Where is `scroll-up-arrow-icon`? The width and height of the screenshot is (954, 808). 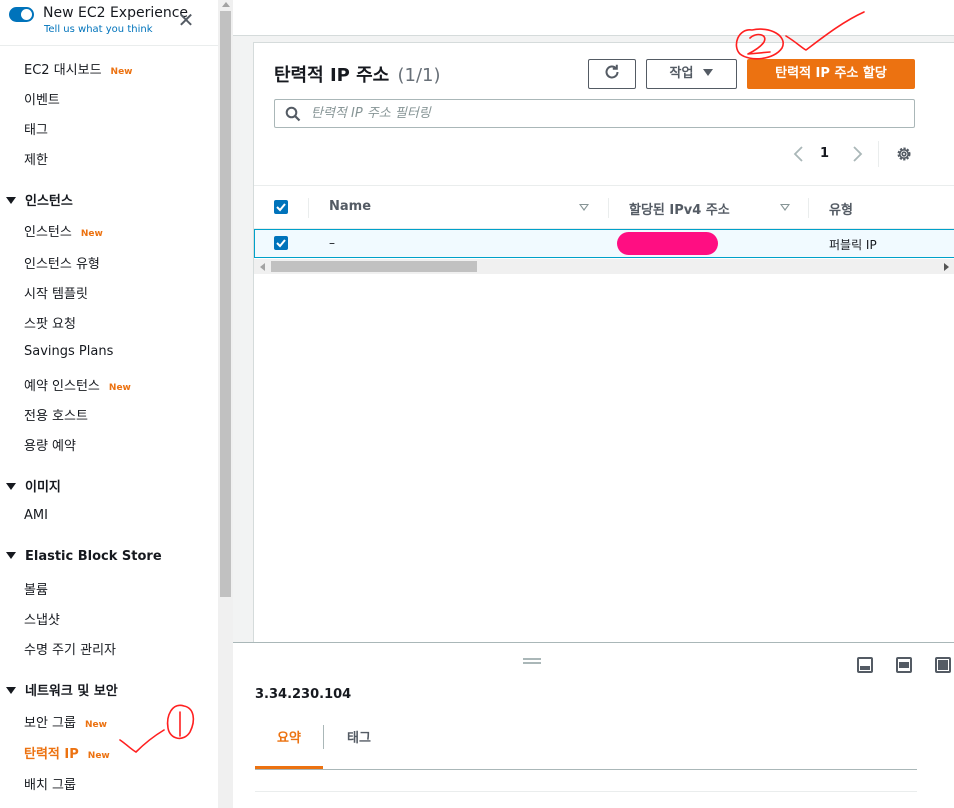
scroll-up-arrow-icon is located at coordinates (226, 4).